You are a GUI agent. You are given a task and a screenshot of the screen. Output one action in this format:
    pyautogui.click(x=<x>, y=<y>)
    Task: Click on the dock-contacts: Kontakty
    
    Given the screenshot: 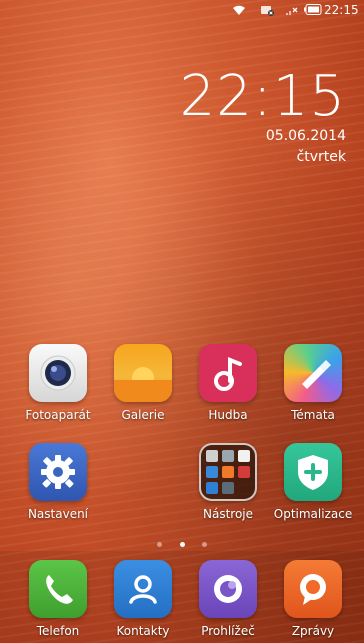 What is the action you would take?
    pyautogui.click(x=143, y=599)
    